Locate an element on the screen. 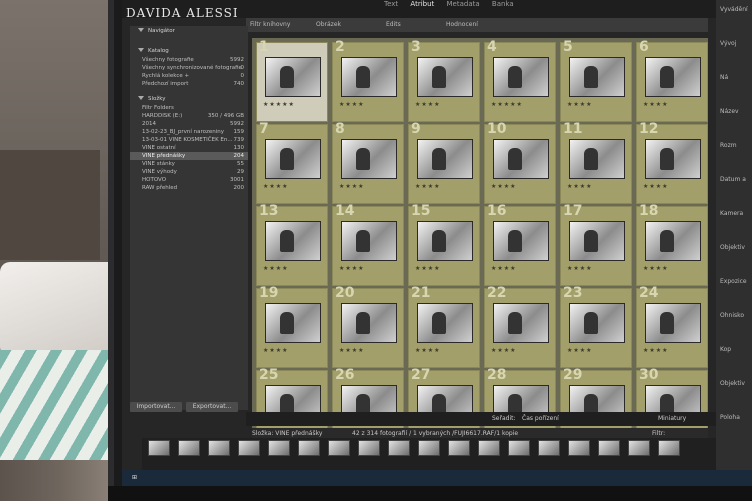  module-bank: Banka is located at coordinates (503, 4).